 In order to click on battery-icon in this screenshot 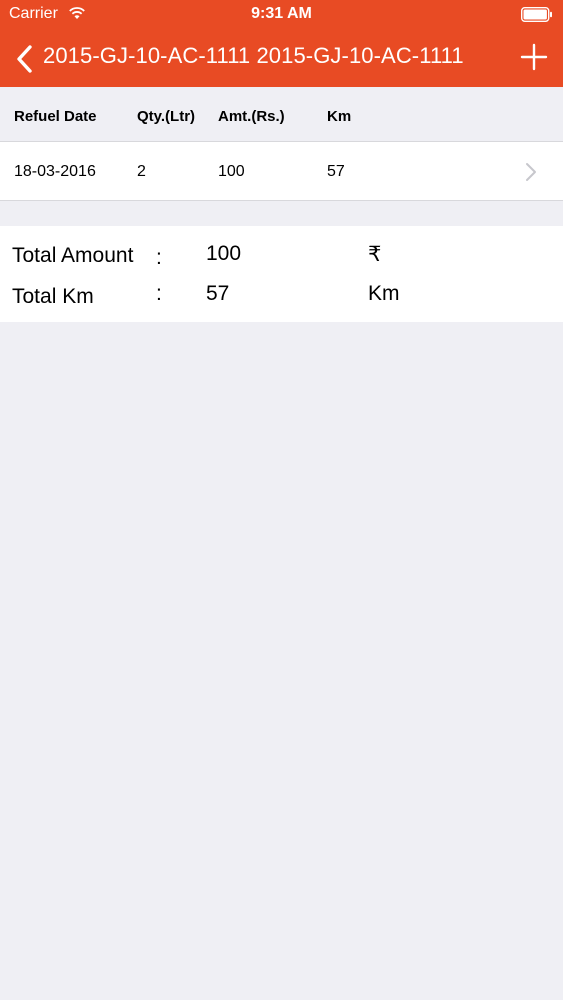, I will do `click(536, 14)`.